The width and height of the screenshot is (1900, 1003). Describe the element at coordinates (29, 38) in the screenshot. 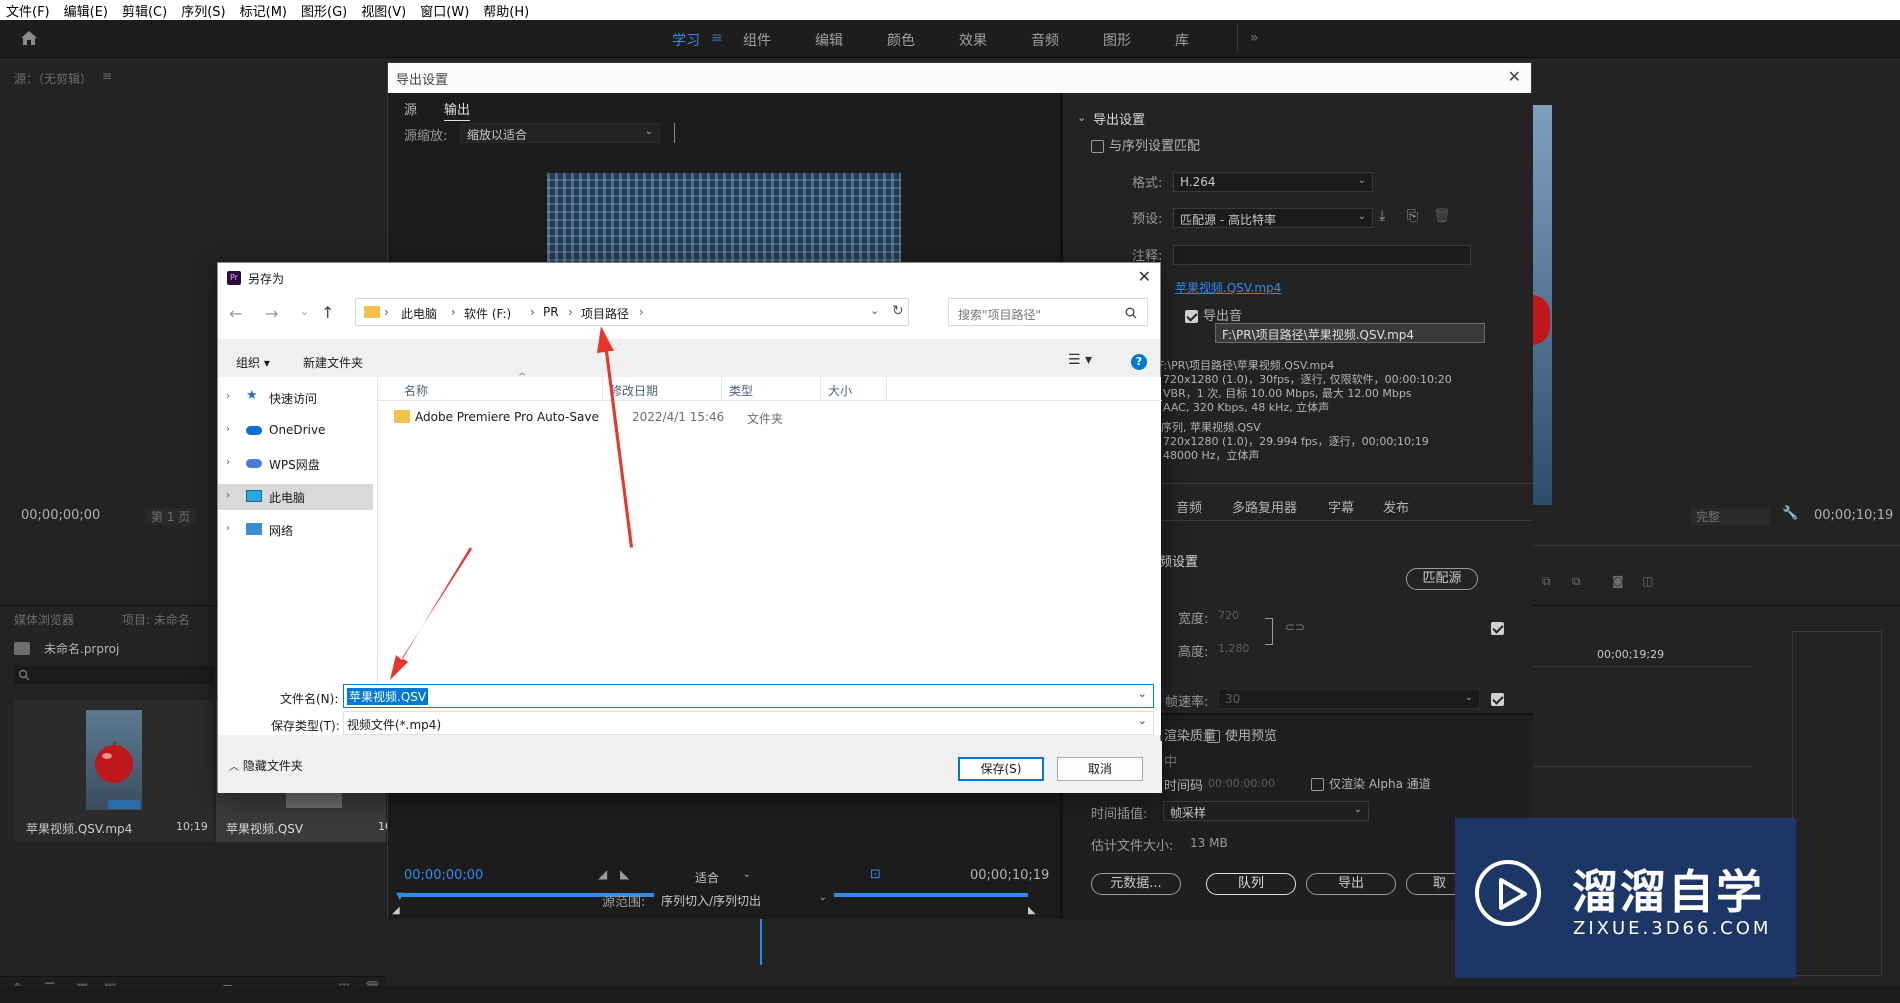

I see `home-icon` at that location.